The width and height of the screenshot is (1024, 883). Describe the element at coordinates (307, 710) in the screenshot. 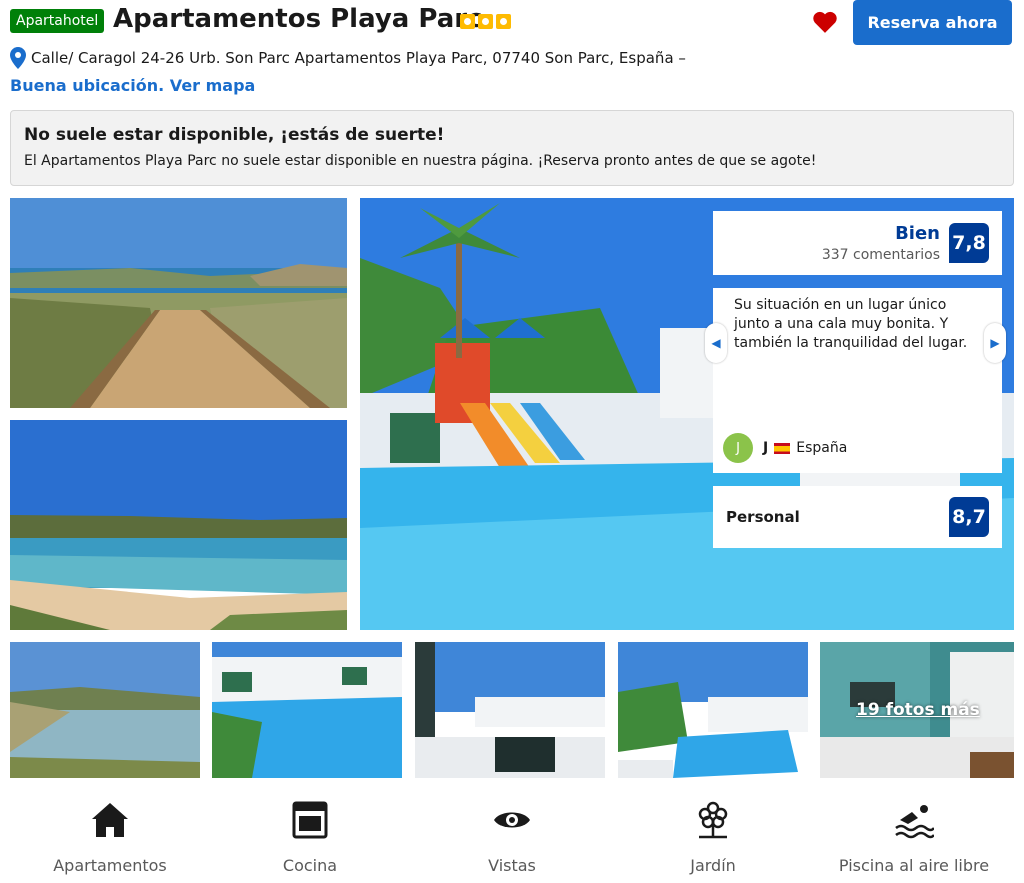

I see `thumbnail-complex-pool` at that location.